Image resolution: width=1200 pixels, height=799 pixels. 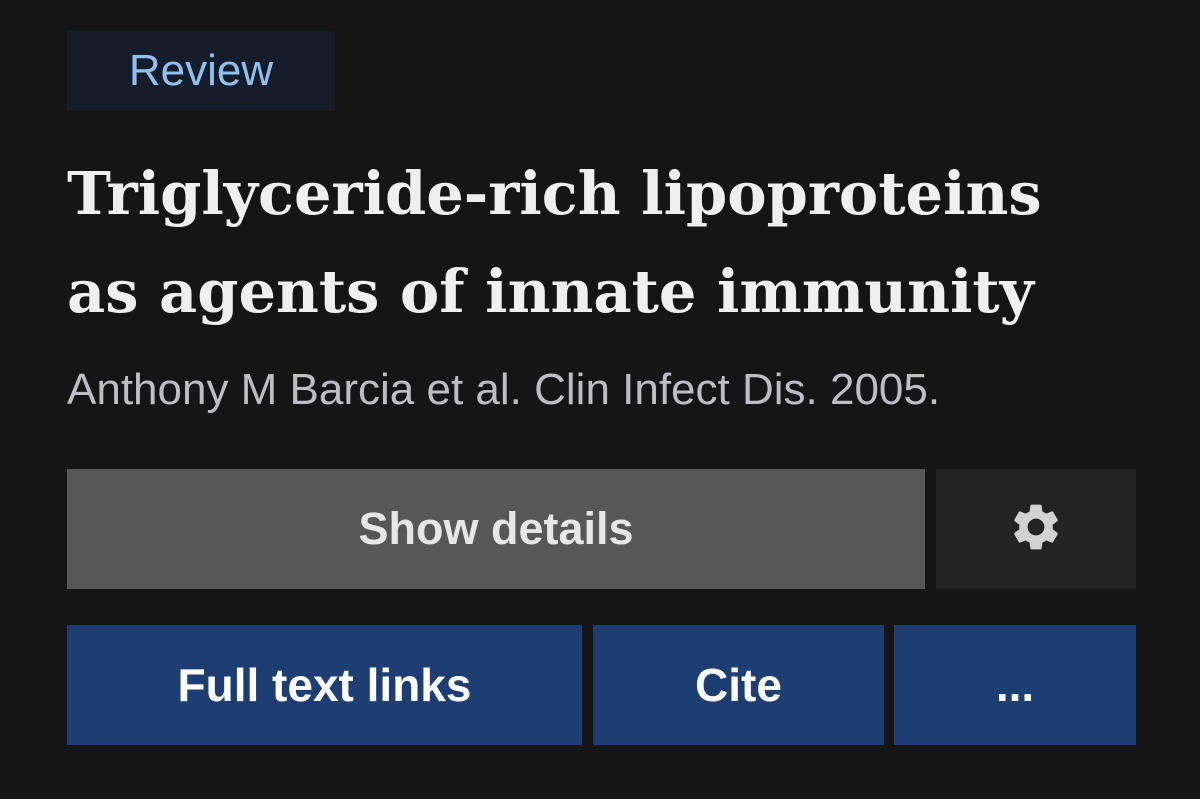 I want to click on full-text-links-button: Full text links, so click(x=324, y=685).